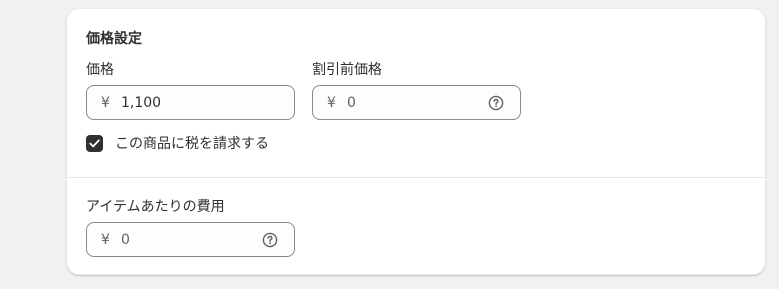 The width and height of the screenshot is (779, 289). What do you see at coordinates (207, 103) in the screenshot?
I see `price-value: 1,100` at bounding box center [207, 103].